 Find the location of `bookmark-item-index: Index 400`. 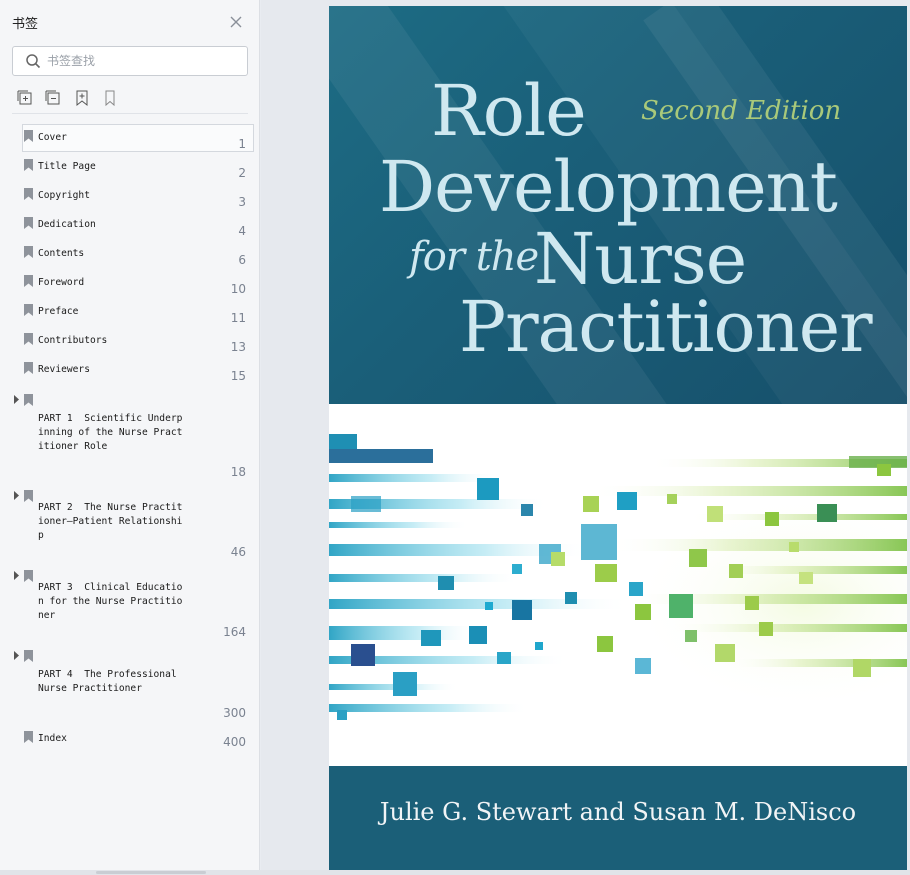

bookmark-item-index: Index 400 is located at coordinates (130, 739).